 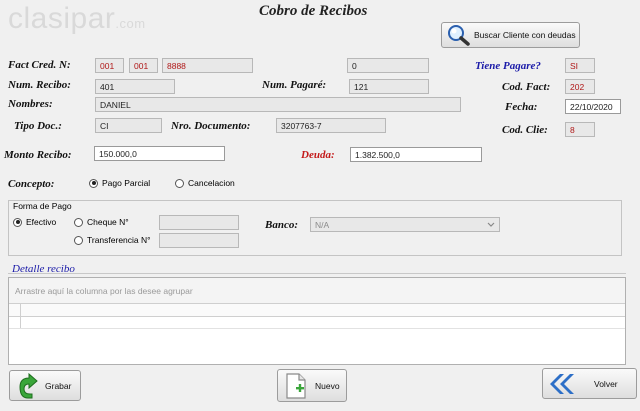 What do you see at coordinates (159, 153) in the screenshot?
I see `monto-recibo-field: 150.000,0` at bounding box center [159, 153].